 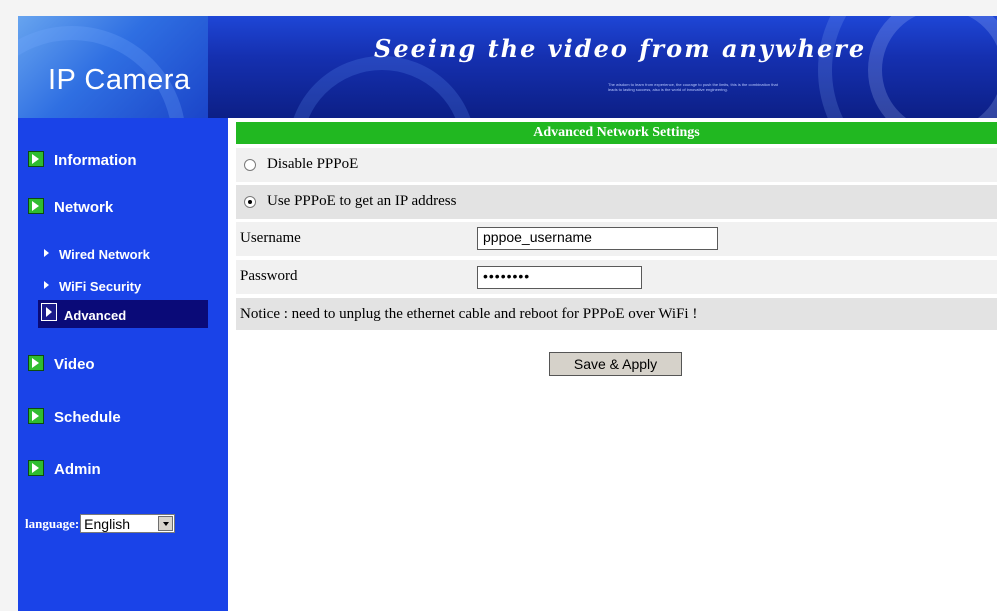 What do you see at coordinates (119, 80) in the screenshot?
I see `app-title: IP Camera` at bounding box center [119, 80].